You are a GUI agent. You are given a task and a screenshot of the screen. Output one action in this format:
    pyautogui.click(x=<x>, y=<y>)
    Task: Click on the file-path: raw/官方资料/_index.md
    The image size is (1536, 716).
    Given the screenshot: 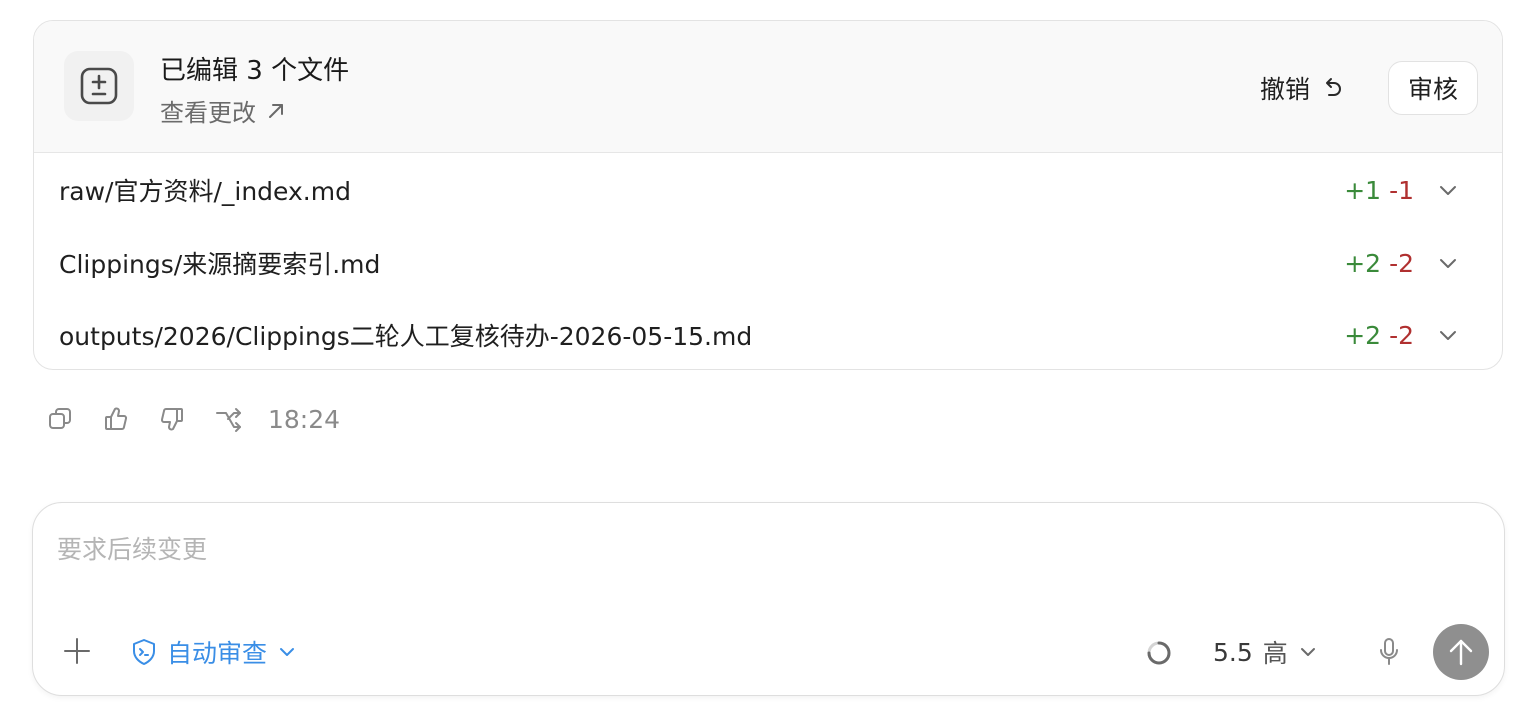 What is the action you would take?
    pyautogui.click(x=205, y=191)
    